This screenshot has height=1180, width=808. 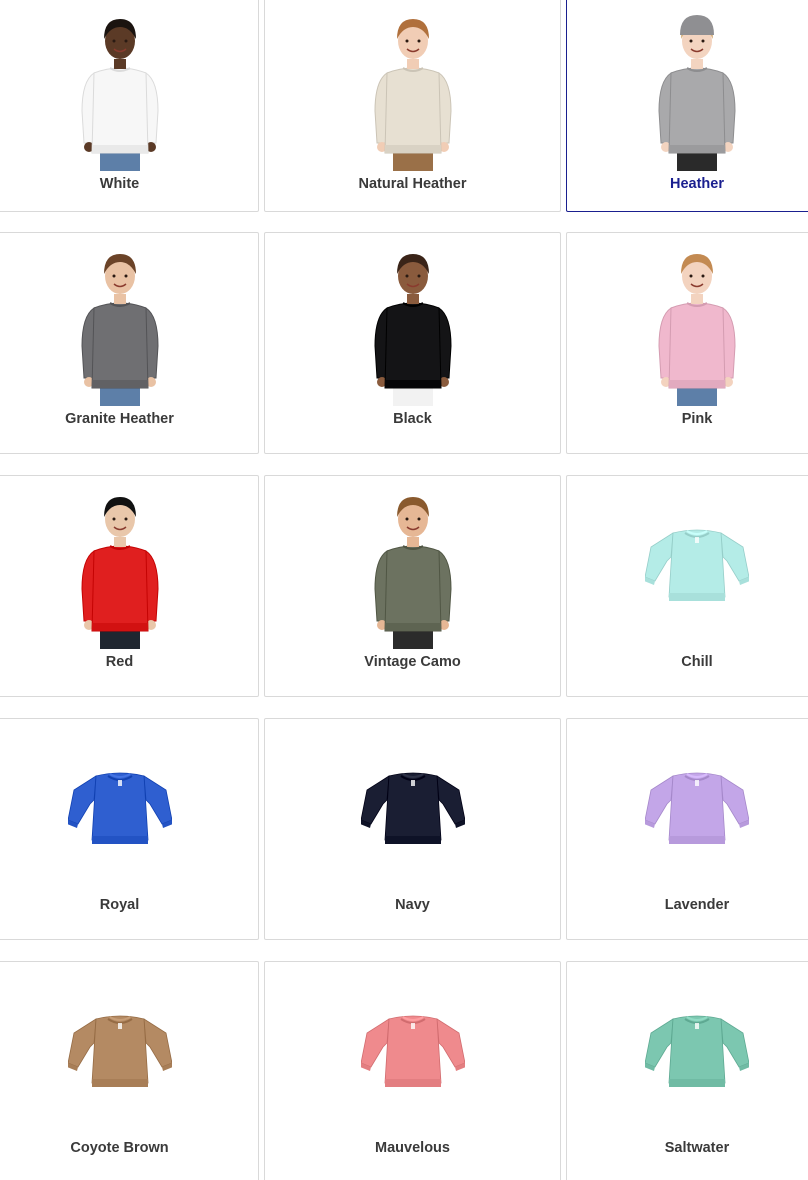 I want to click on color-label: Saltwater, so click(x=697, y=1148).